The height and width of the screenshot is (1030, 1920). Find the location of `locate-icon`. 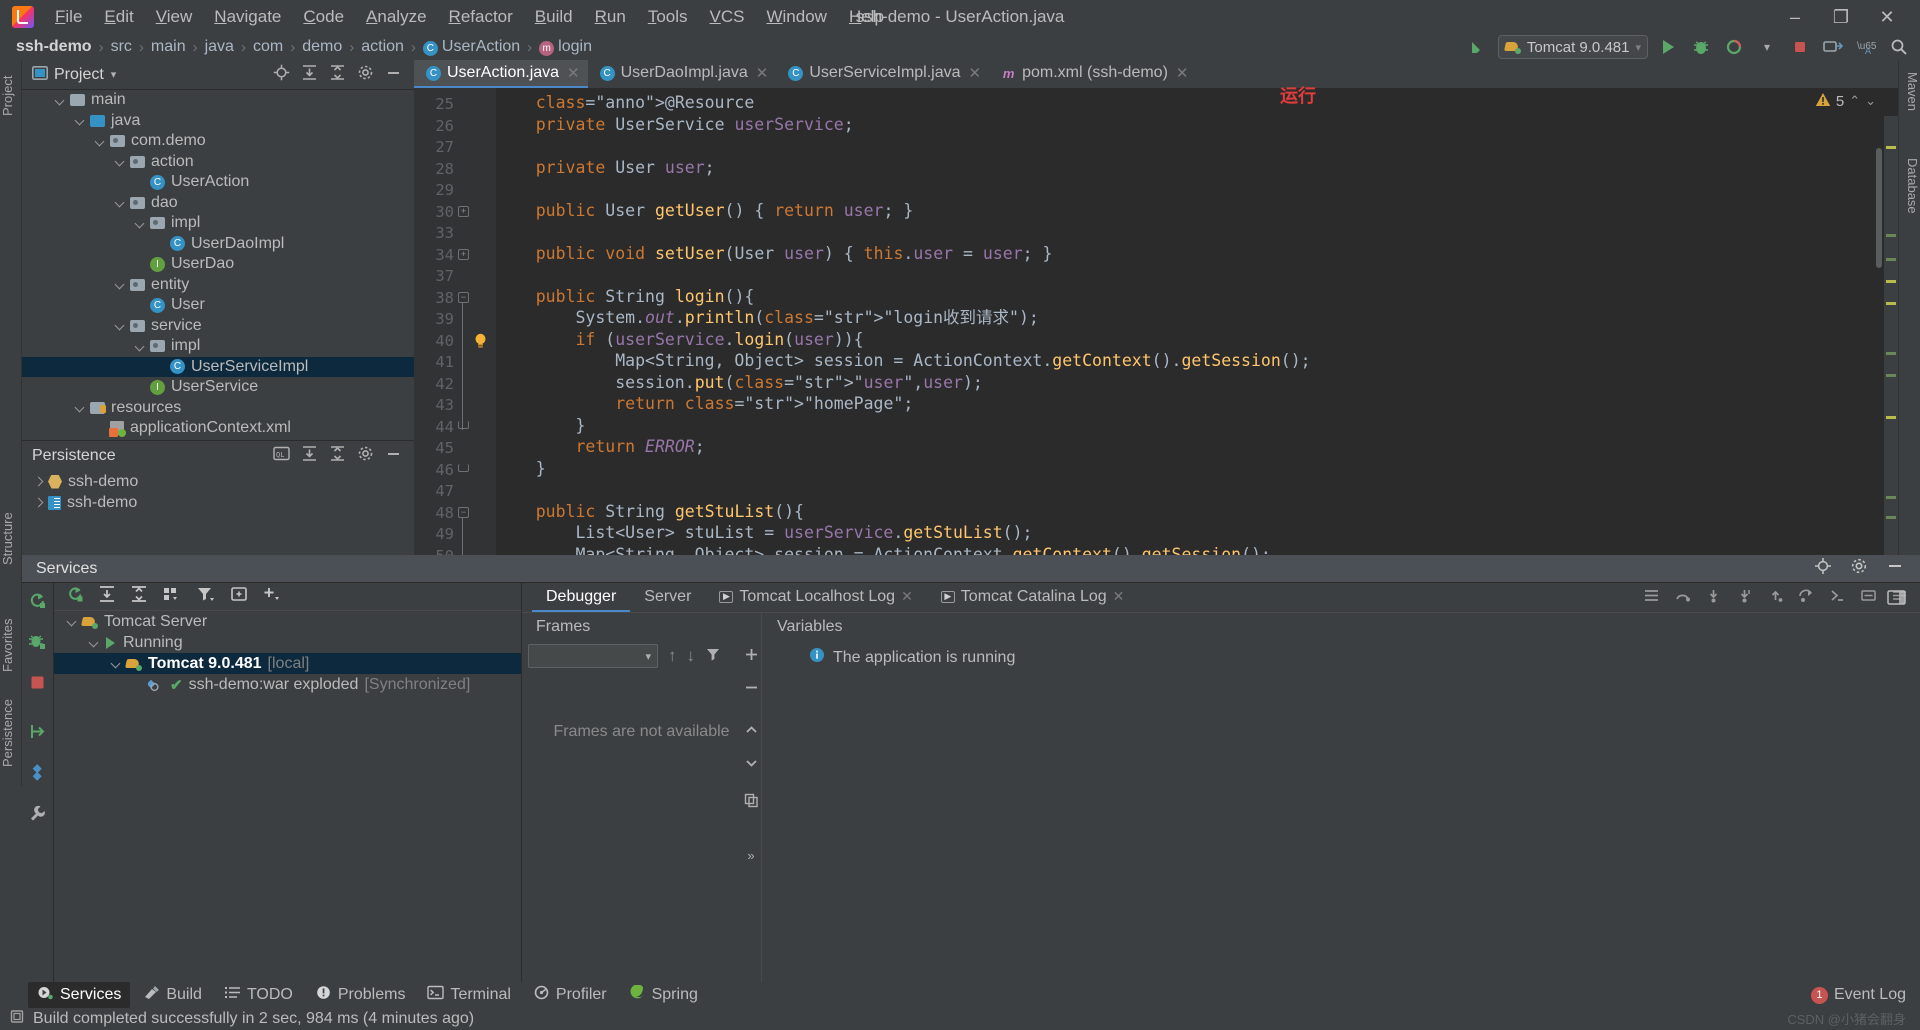

locate-icon is located at coordinates (281, 75).